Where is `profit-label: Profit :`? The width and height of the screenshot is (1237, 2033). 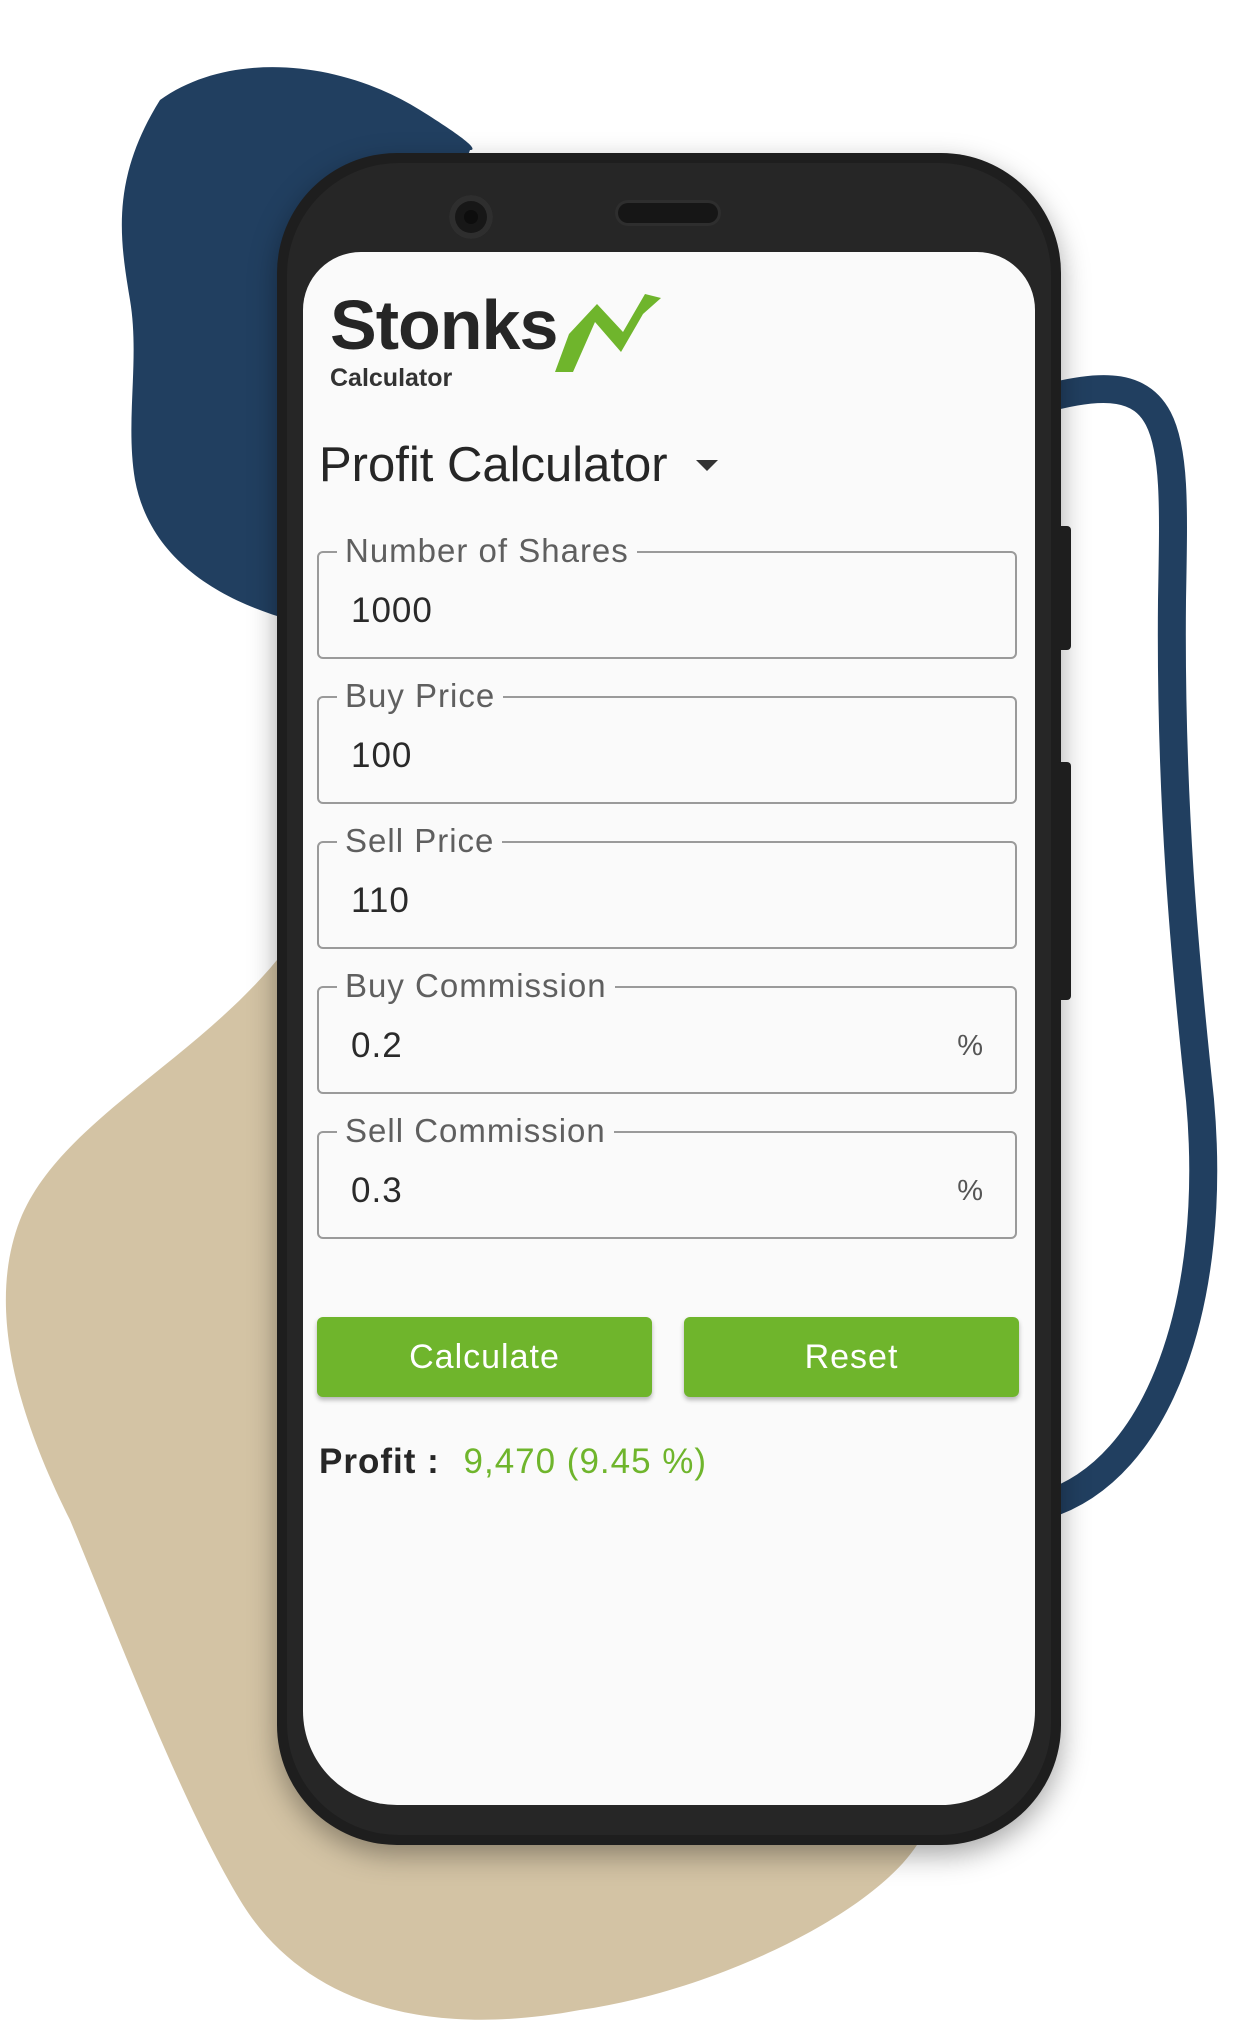 profit-label: Profit : is located at coordinates (379, 1461).